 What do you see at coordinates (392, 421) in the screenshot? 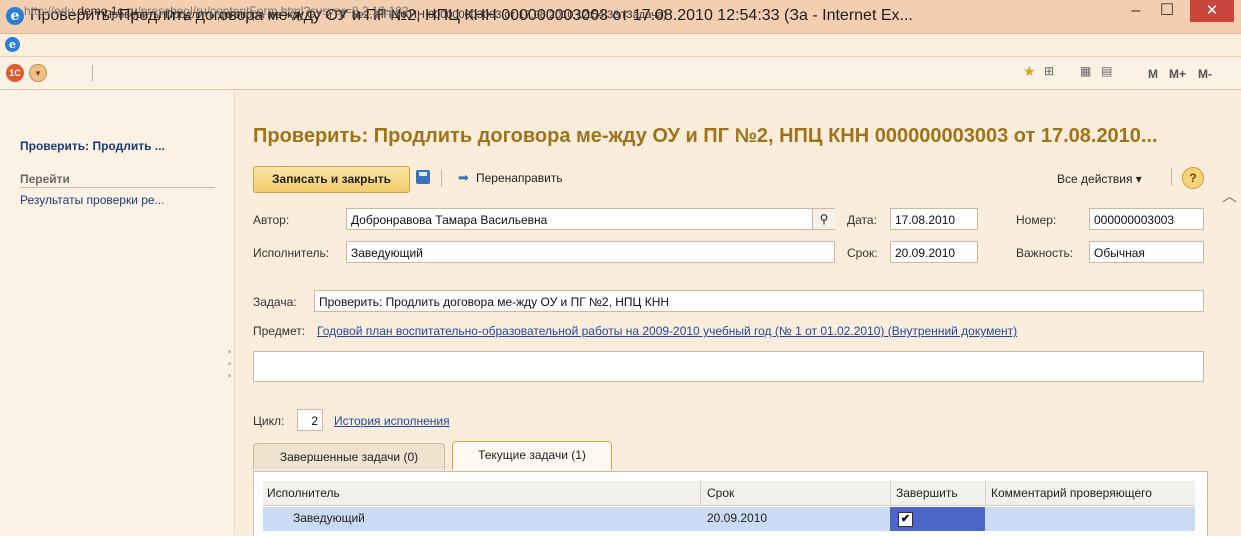
I see `history-link: История исполнения` at bounding box center [392, 421].